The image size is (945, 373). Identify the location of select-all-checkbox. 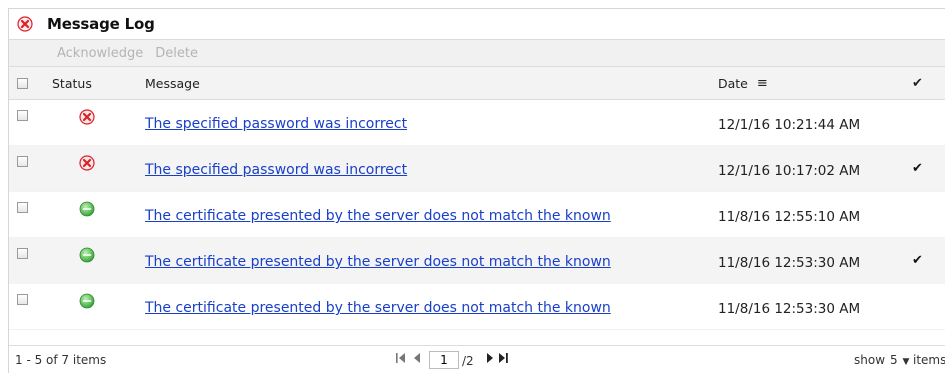
(22, 83).